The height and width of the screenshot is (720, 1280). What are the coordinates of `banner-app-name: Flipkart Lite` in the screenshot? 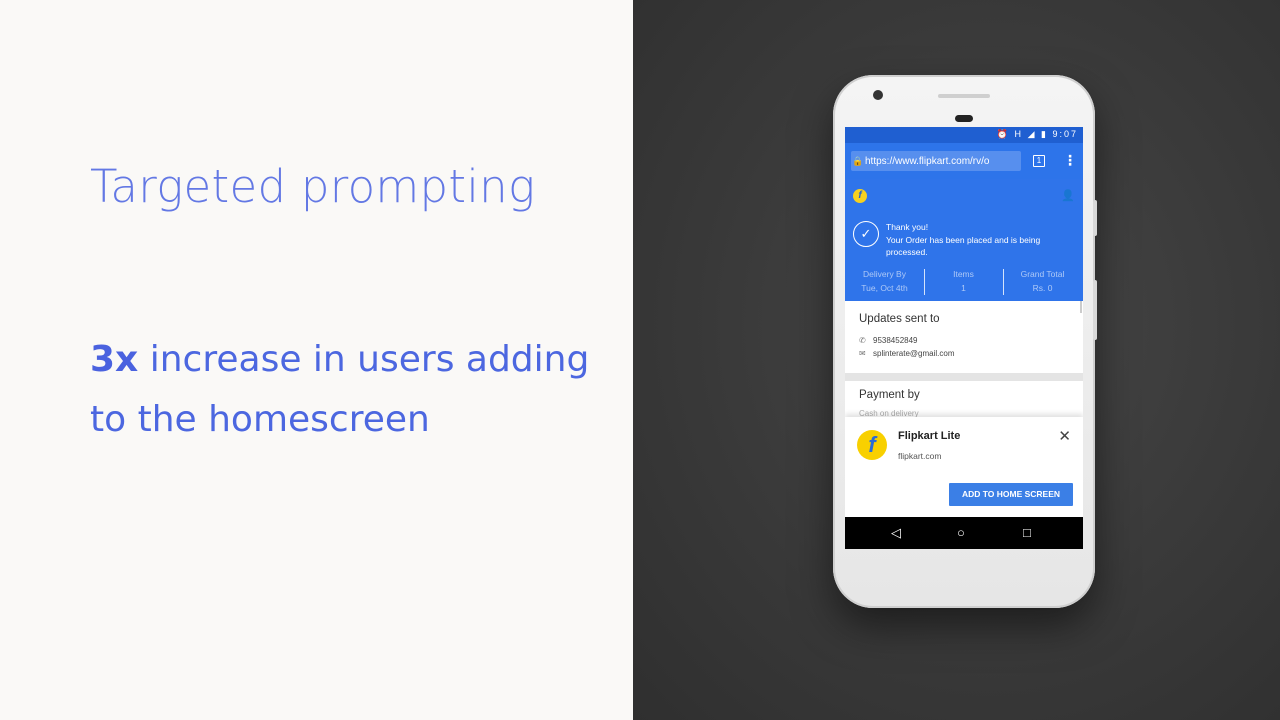 It's located at (929, 436).